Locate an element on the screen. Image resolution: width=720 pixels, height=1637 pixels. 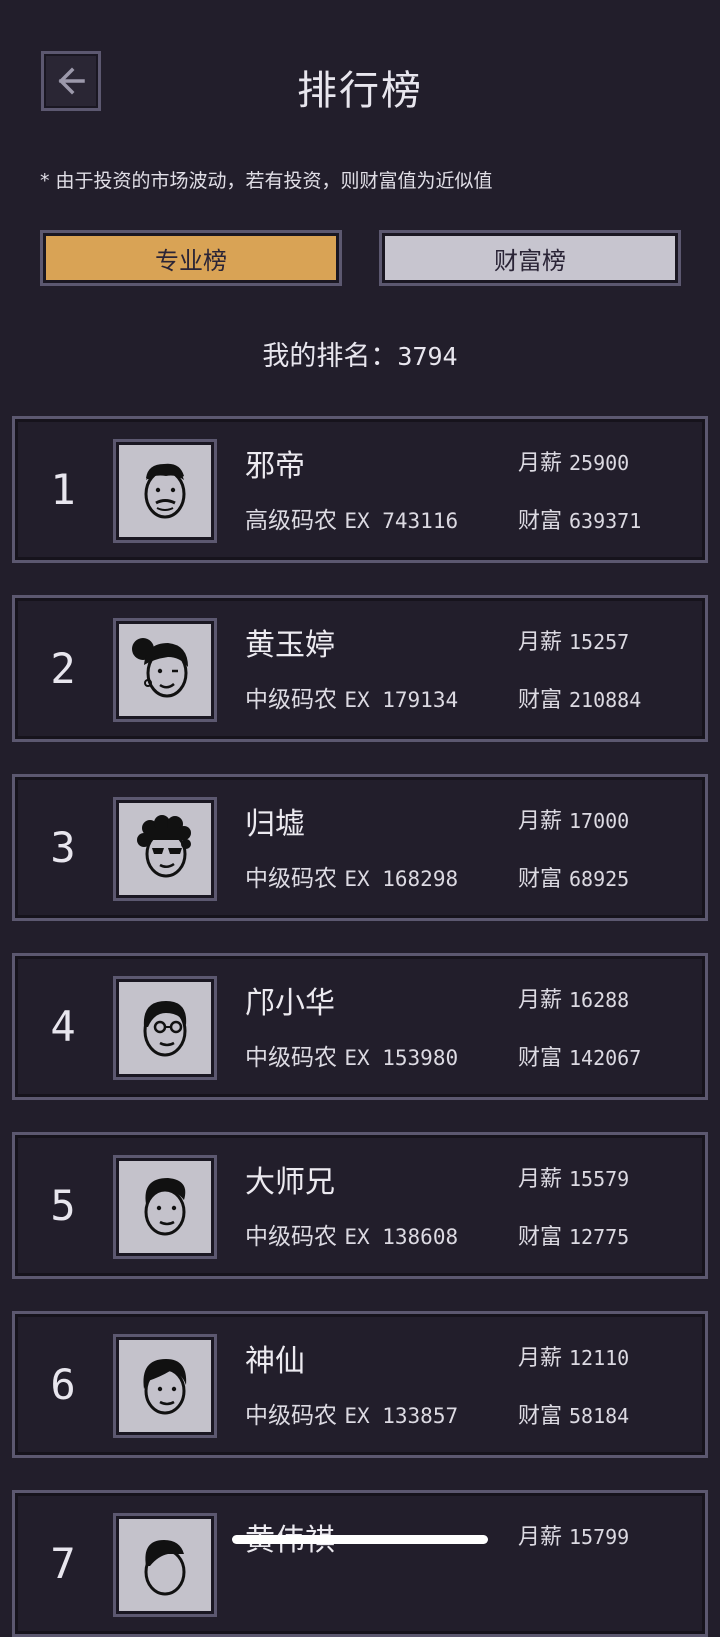
wealth: 财富 68925 is located at coordinates (573, 877).